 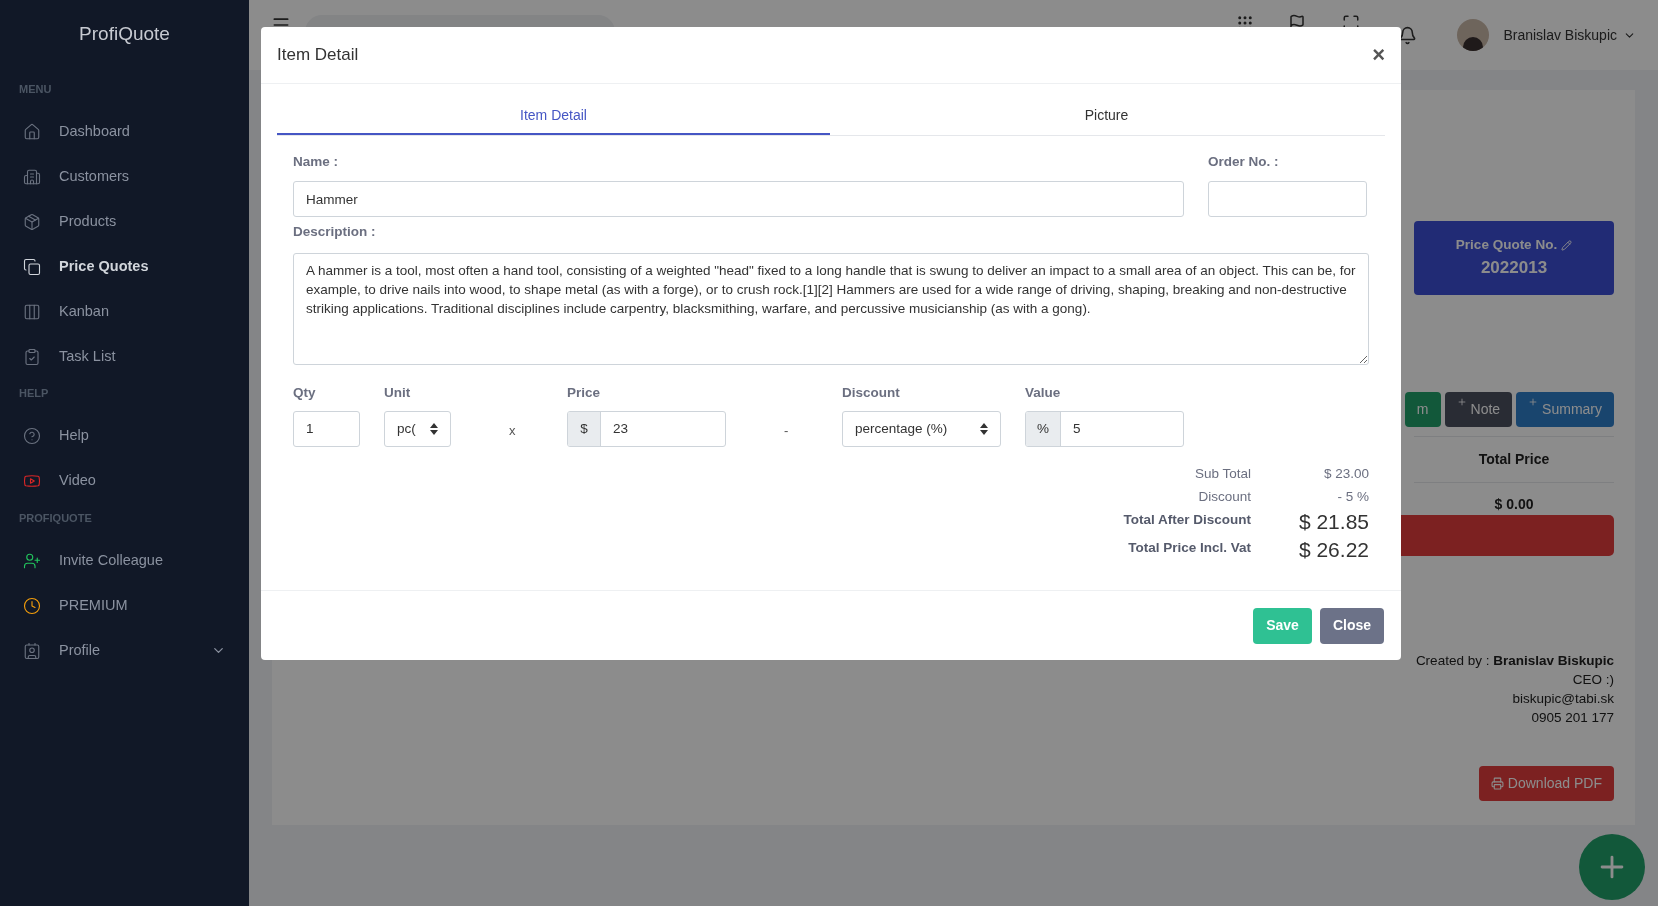 What do you see at coordinates (124, 131) in the screenshot?
I see `sidebar-item: Dashboard` at bounding box center [124, 131].